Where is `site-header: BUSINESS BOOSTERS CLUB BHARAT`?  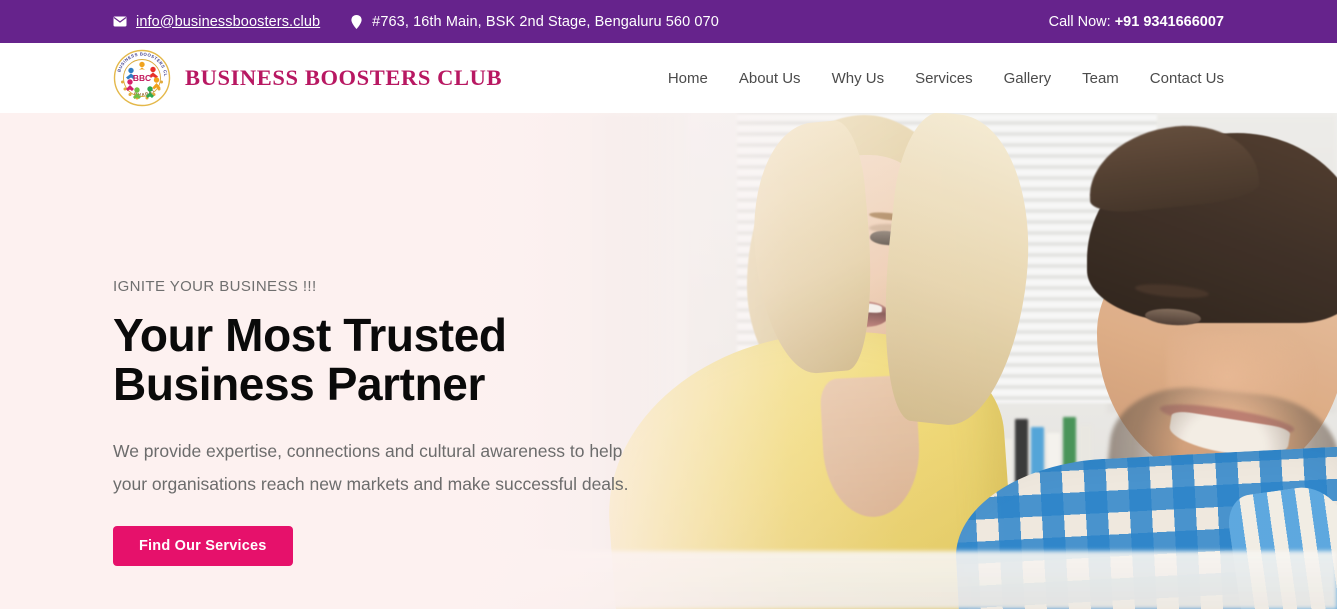 site-header: BUSINESS BOOSTERS CLUB BHARAT is located at coordinates (668, 78).